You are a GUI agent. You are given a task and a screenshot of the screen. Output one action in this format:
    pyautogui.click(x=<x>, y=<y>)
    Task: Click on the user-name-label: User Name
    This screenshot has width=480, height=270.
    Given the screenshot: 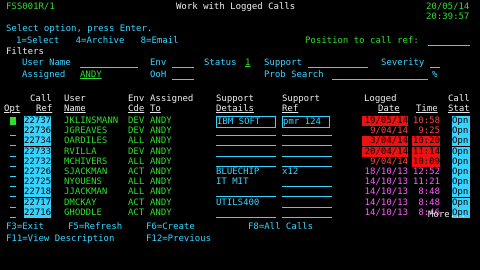 What is the action you would take?
    pyautogui.click(x=46, y=63)
    